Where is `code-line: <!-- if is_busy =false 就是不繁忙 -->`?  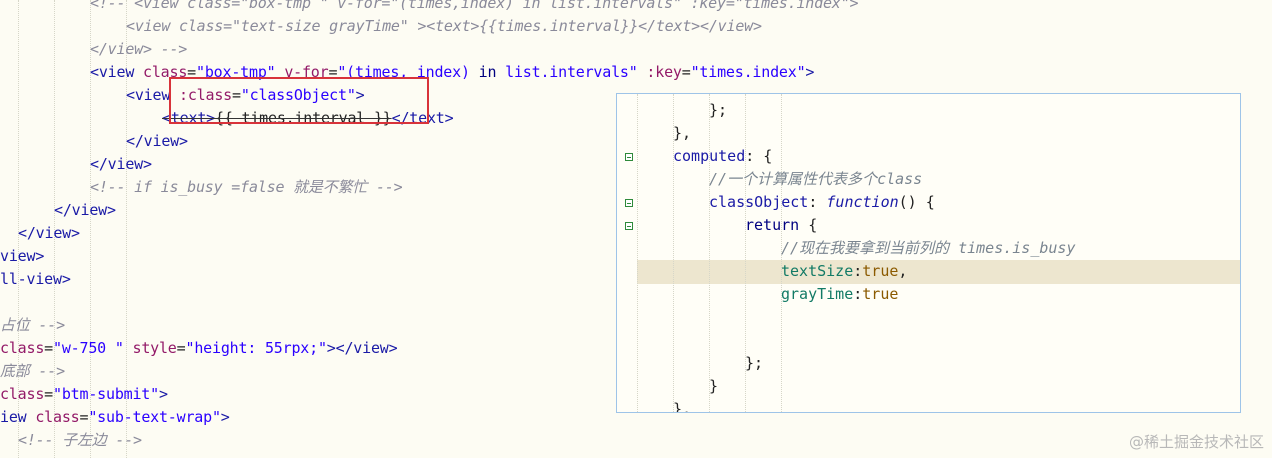 code-line: <!-- if is_busy =false 就是不繁忙 --> is located at coordinates (246, 187).